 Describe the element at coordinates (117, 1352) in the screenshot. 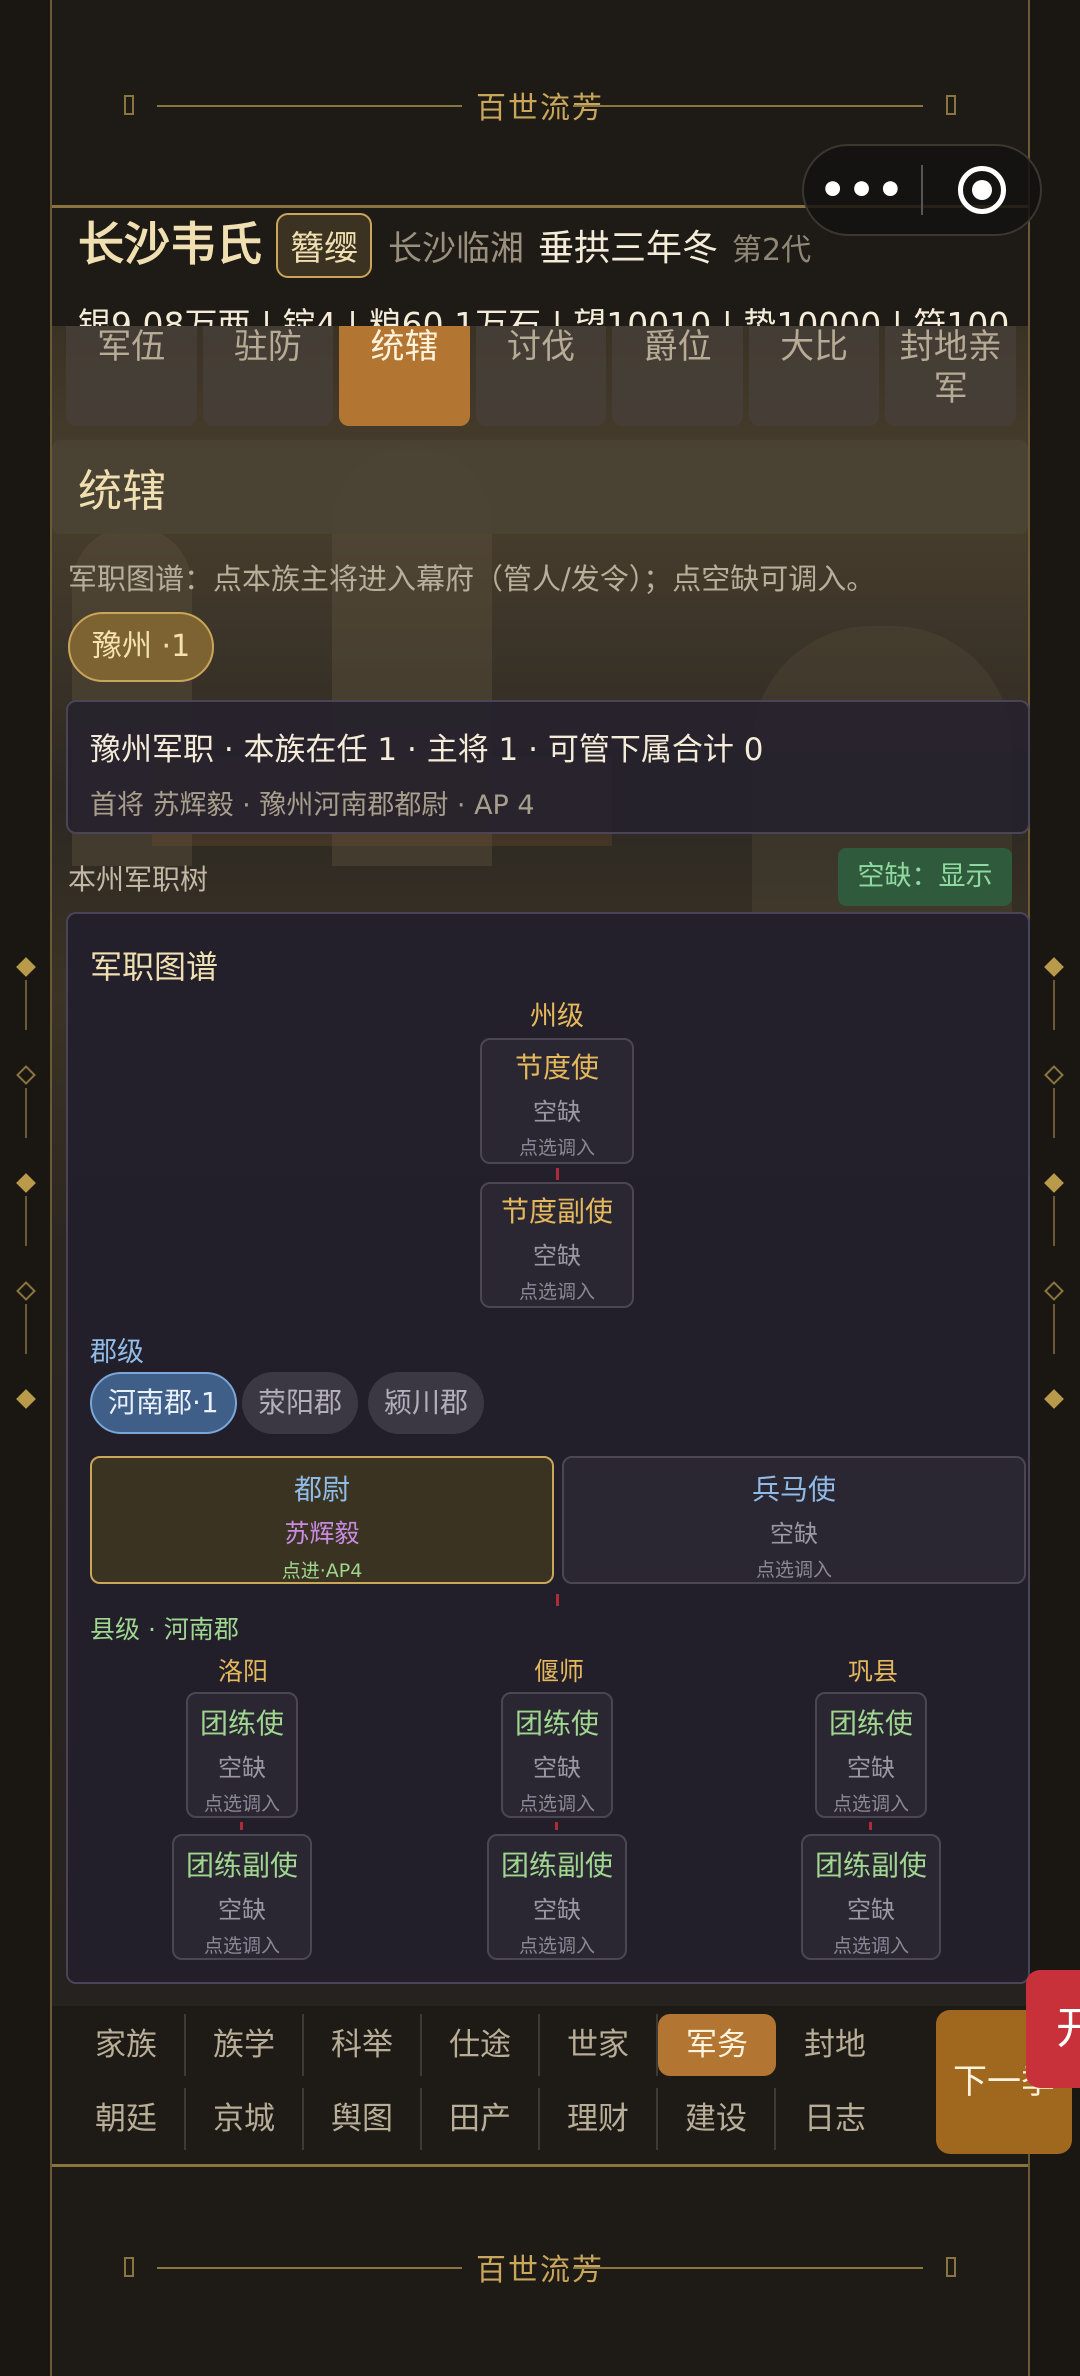

I see `commandery-level-label: 郡级` at that location.